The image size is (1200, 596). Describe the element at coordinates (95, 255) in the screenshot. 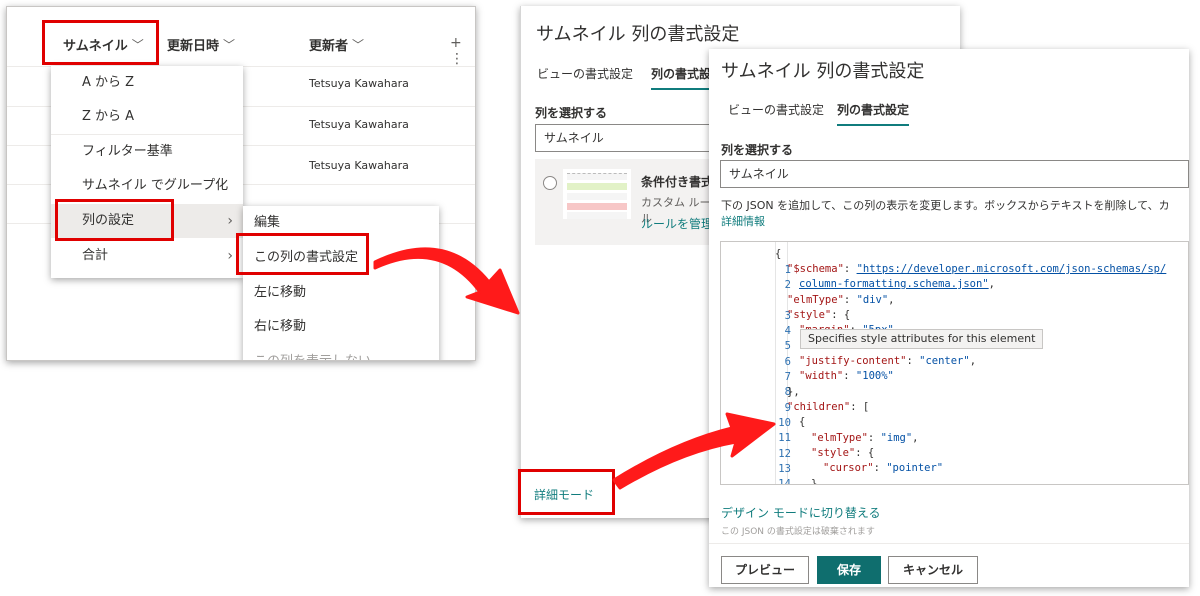

I see `menu-item-label: 合計` at that location.